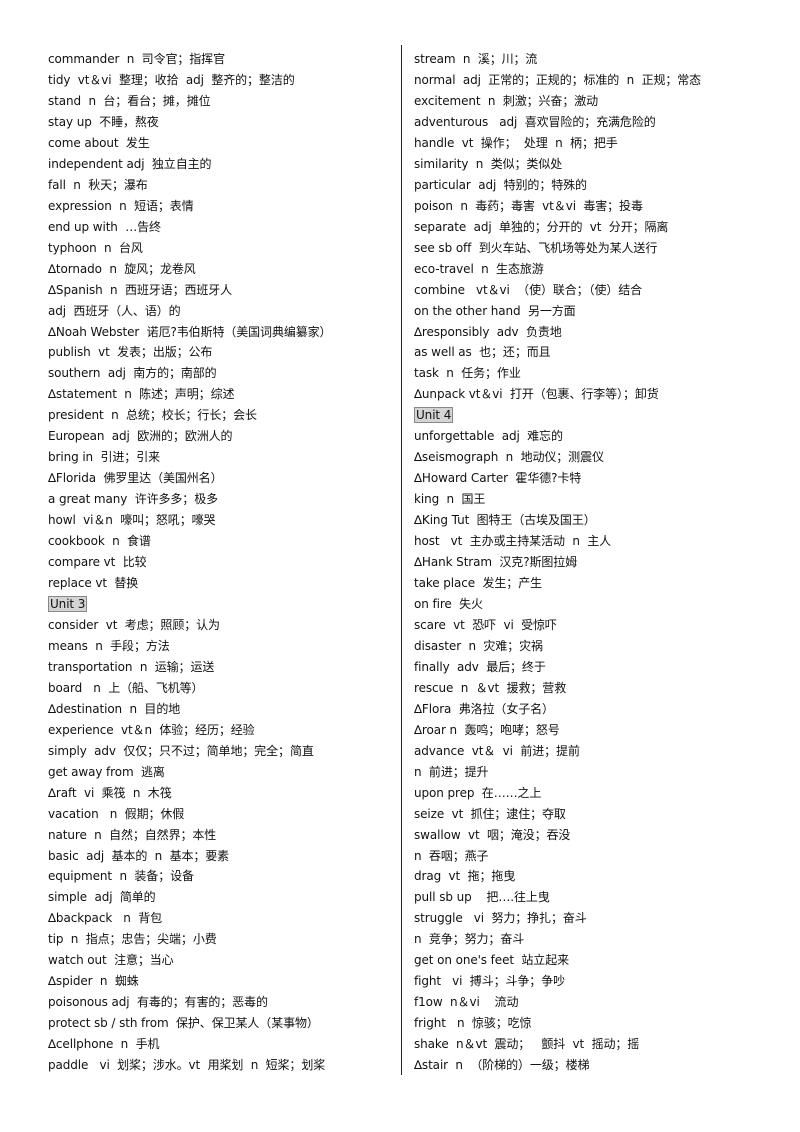  Describe the element at coordinates (473, 1023) in the screenshot. I see `vocab-entry: fright n 惊骇；吃惊` at that location.